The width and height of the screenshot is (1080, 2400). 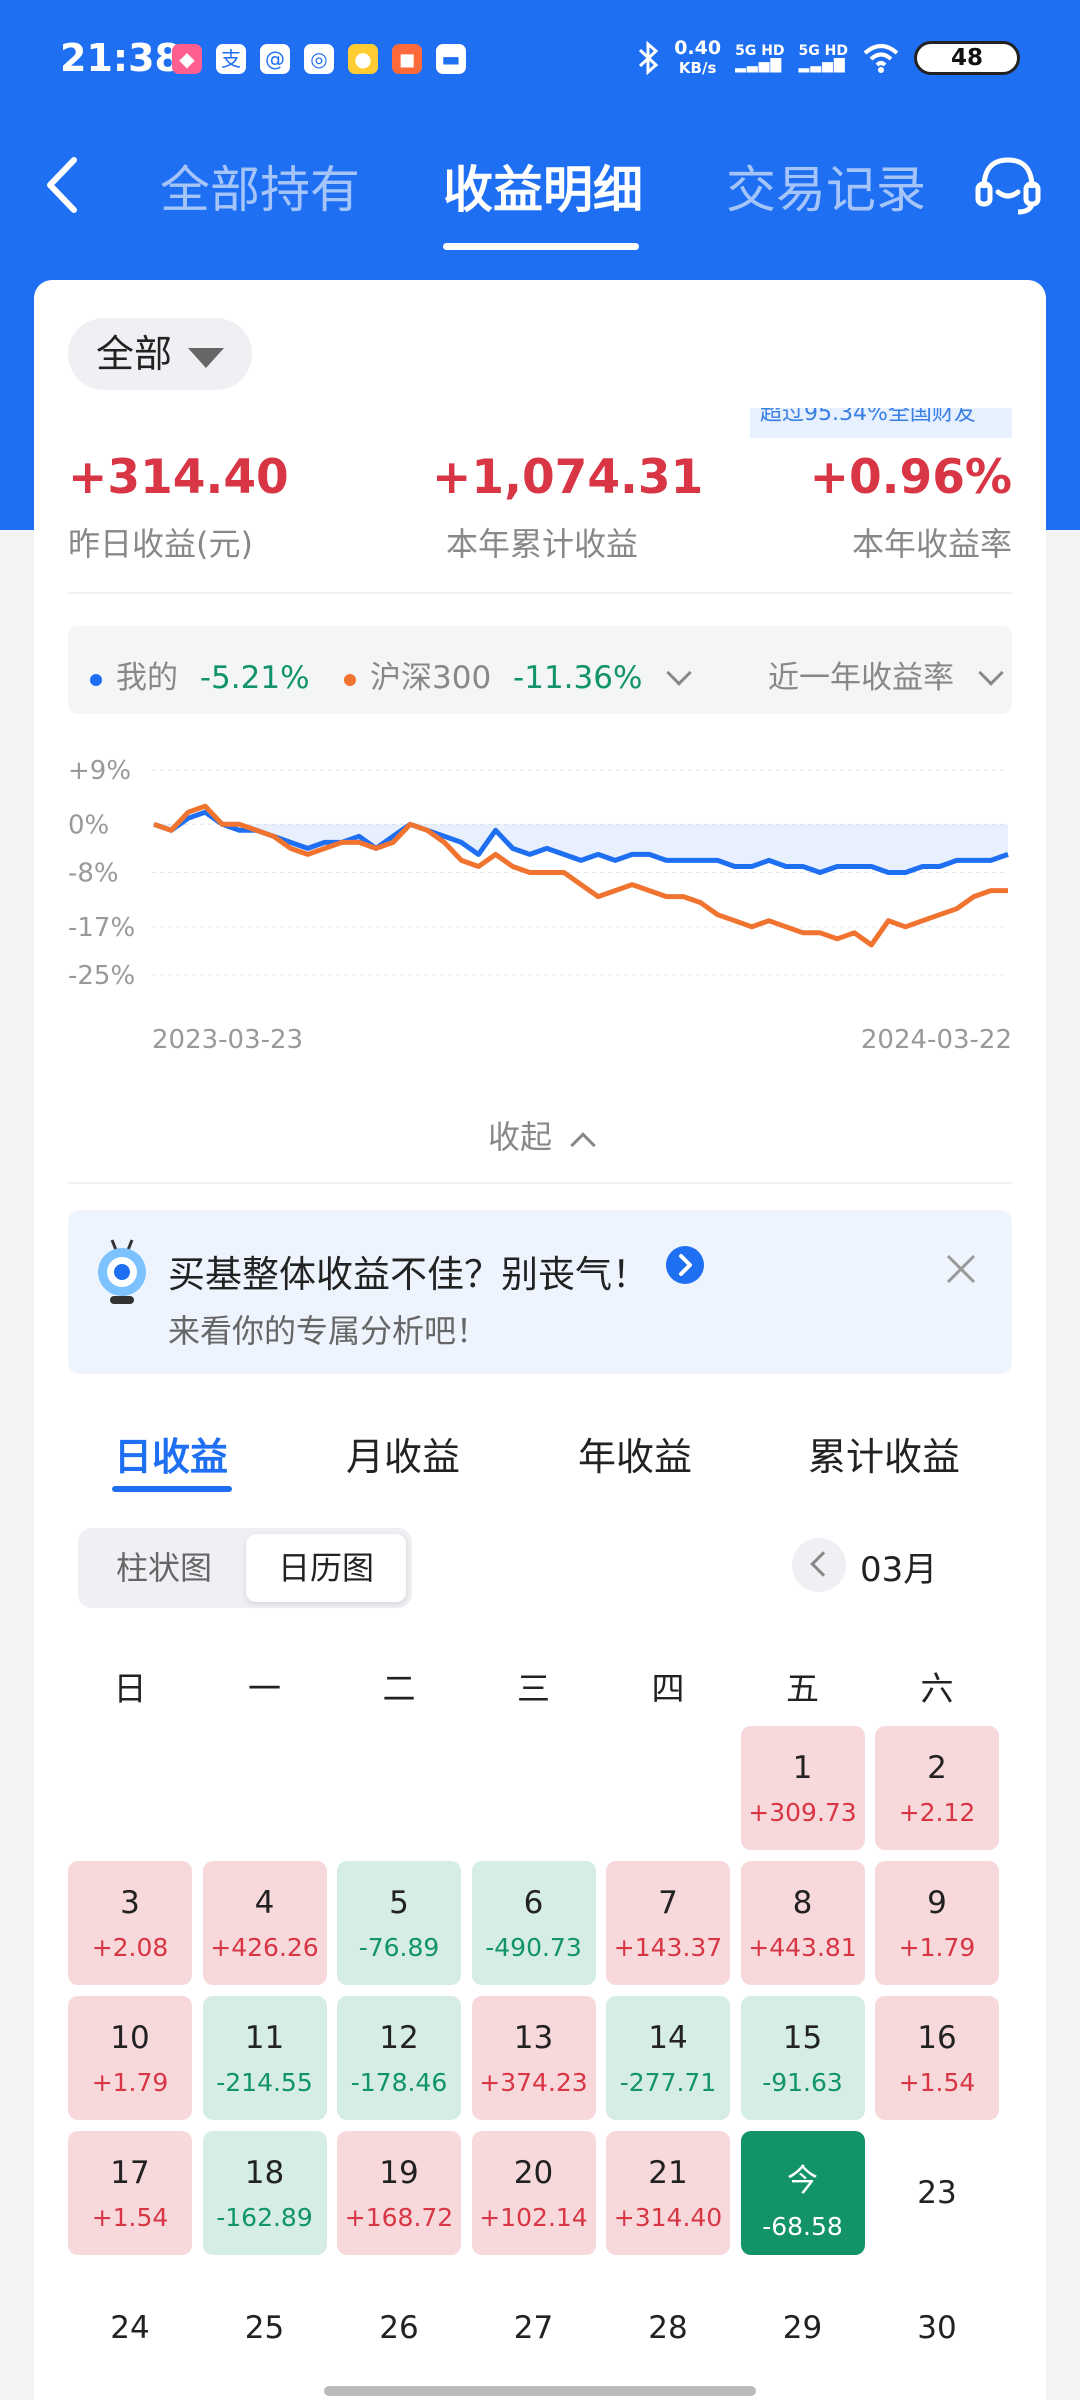 What do you see at coordinates (130, 2082) in the screenshot?
I see `calendar-day-earnings: +1.79` at bounding box center [130, 2082].